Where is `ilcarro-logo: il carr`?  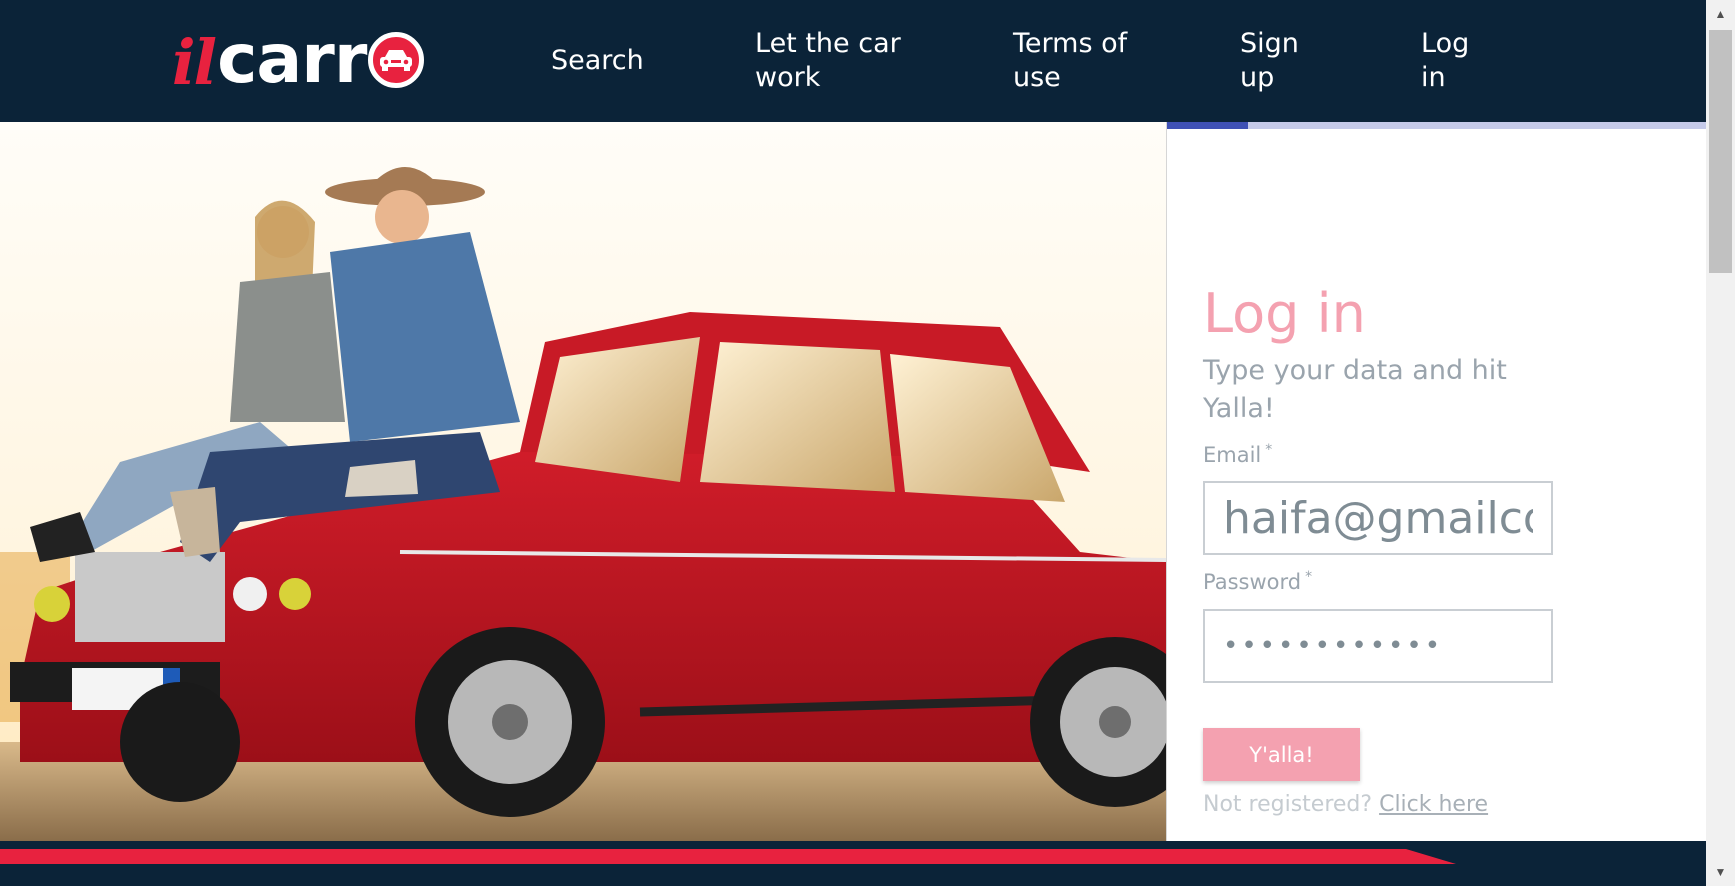 ilcarro-logo: il carr is located at coordinates (298, 59).